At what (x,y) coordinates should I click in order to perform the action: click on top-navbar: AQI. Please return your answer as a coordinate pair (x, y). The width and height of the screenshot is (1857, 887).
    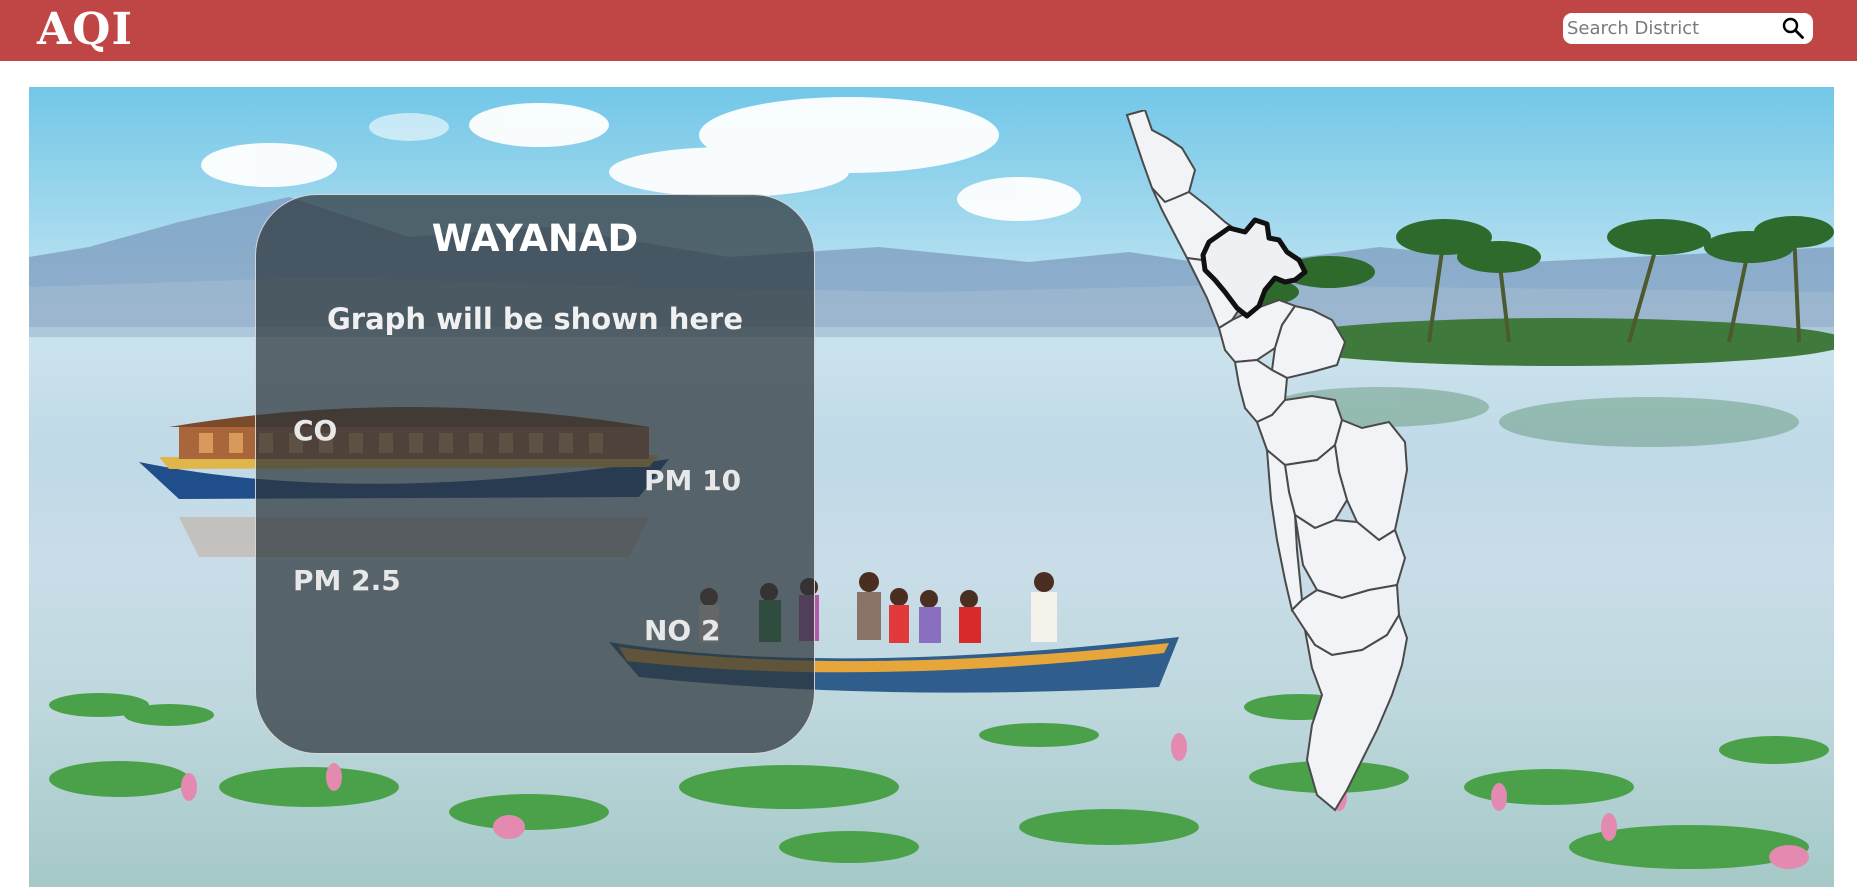
    Looking at the image, I should click on (928, 30).